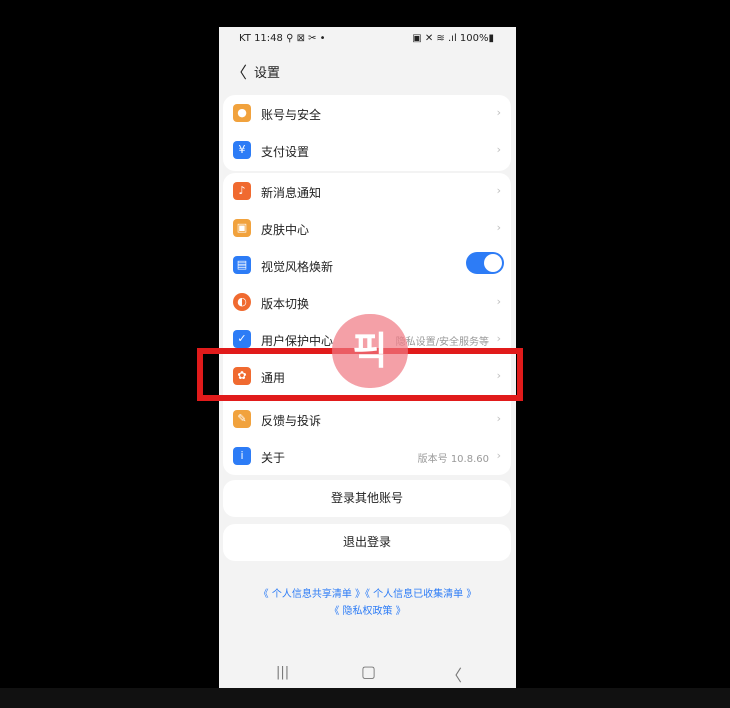 Image resolution: width=730 pixels, height=708 pixels. Describe the element at coordinates (367, 498) in the screenshot. I see `login-other-account-button: 登录其他账号` at that location.